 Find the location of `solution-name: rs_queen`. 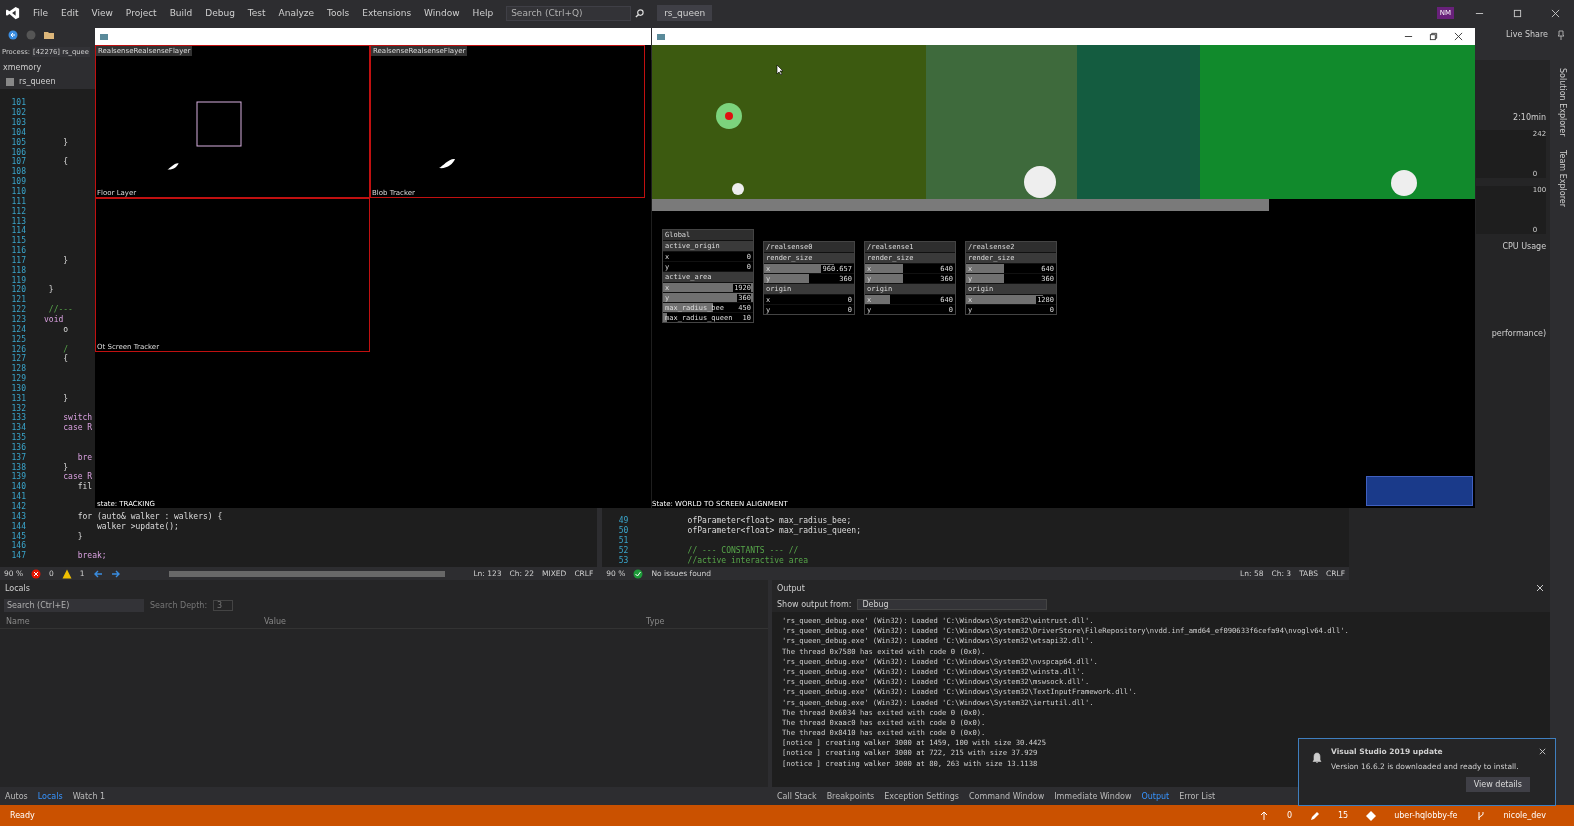

solution-name: rs_queen is located at coordinates (685, 13).